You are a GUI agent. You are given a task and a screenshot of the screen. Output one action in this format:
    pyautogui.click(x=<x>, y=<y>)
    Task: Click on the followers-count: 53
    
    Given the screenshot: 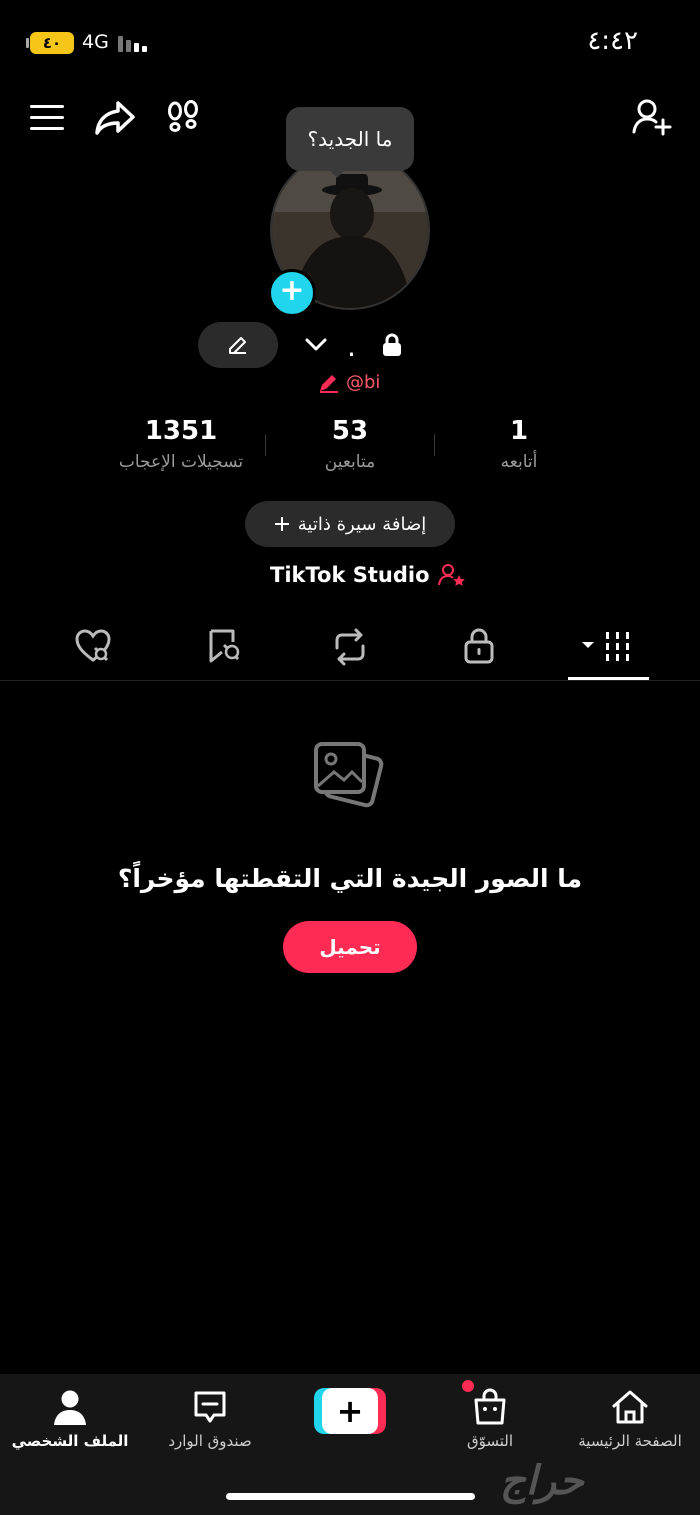 What is the action you would take?
    pyautogui.click(x=350, y=431)
    